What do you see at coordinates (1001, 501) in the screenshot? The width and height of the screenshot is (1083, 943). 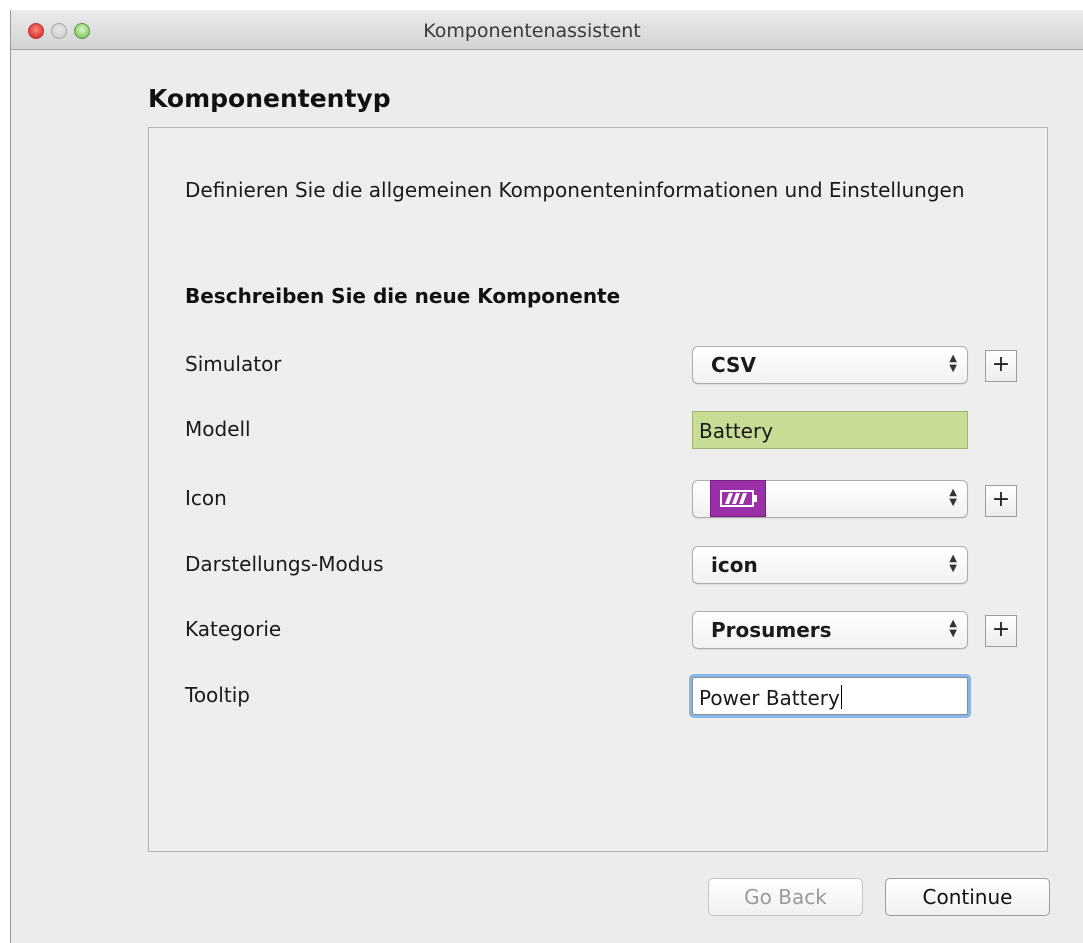 I see `add-icon-button: +` at bounding box center [1001, 501].